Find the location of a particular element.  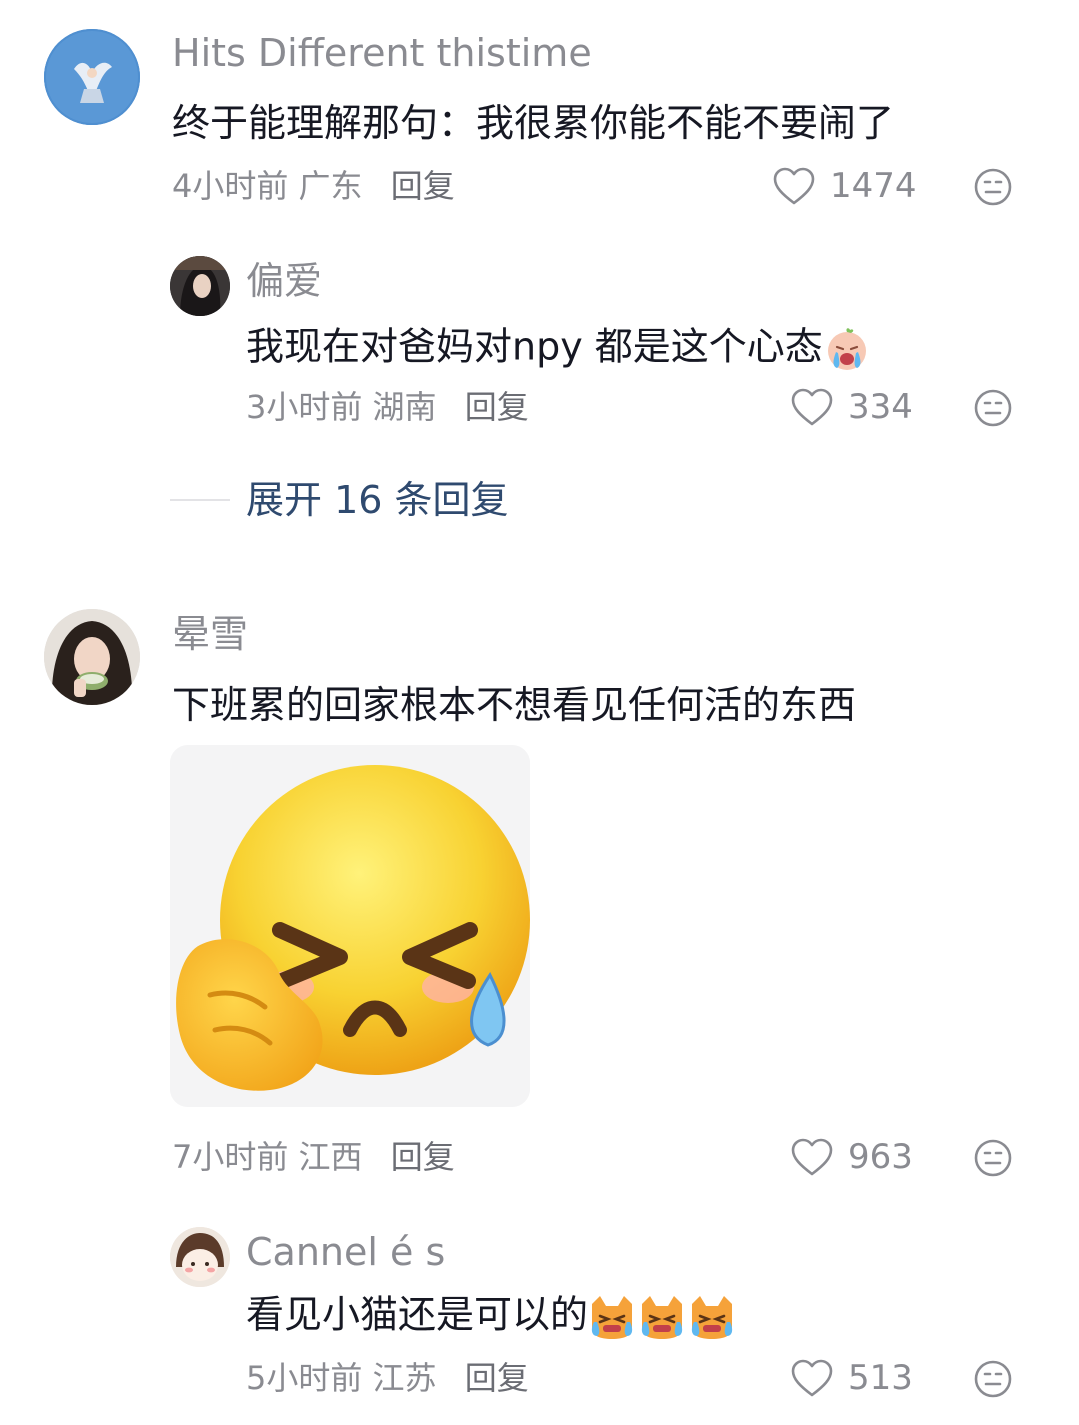

like-count: 513 is located at coordinates (880, 1378).